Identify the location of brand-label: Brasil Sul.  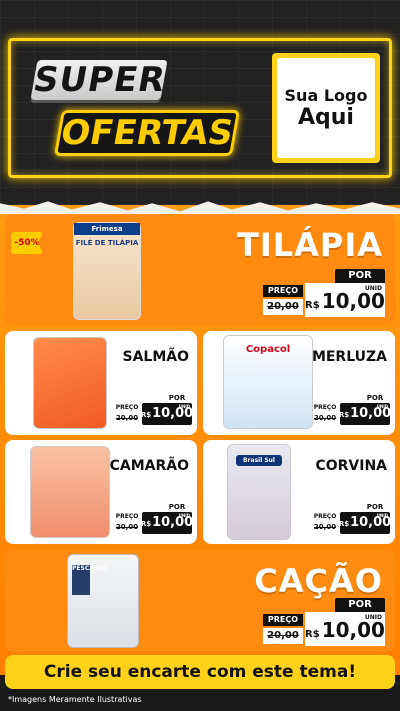
(259, 460).